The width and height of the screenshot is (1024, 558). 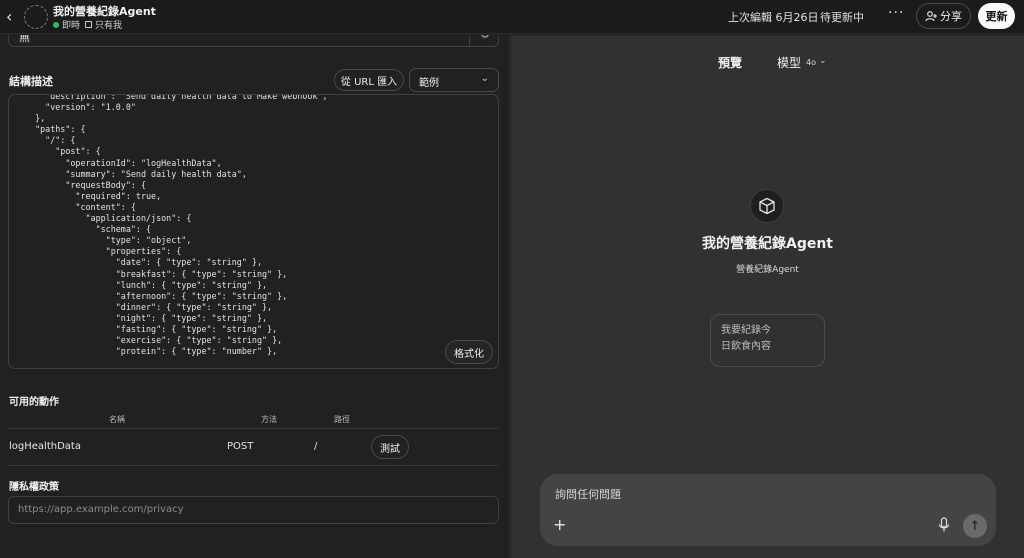 What do you see at coordinates (104, 11) in the screenshot?
I see `agent-title: 我的營養紀錄Agent` at bounding box center [104, 11].